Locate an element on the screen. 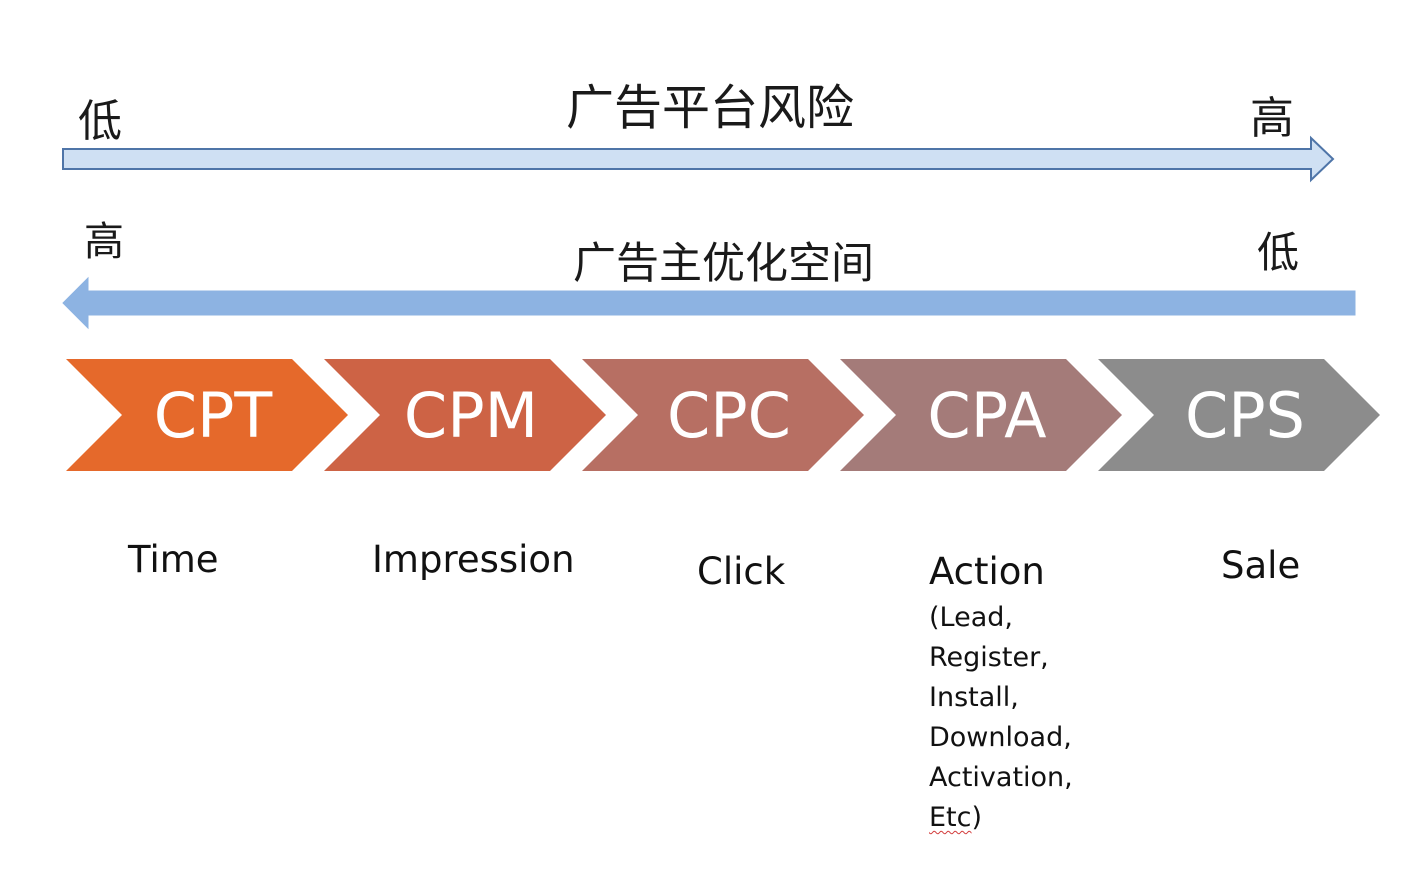 The image size is (1422, 870). chevron-label: CPS is located at coordinates (1245, 415).